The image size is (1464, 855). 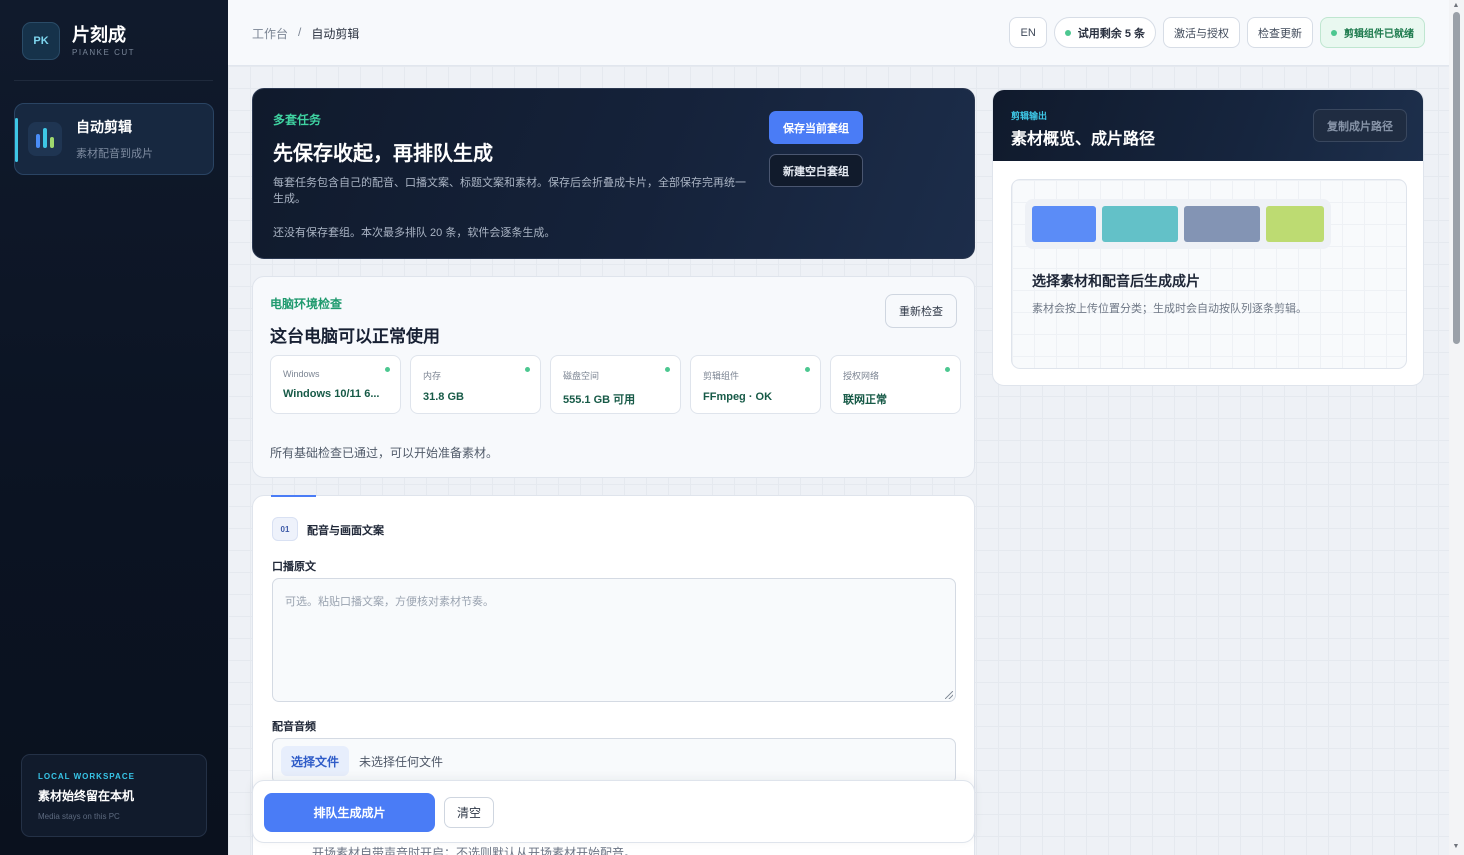 What do you see at coordinates (1064, 224) in the screenshot?
I see `swatch-blue` at bounding box center [1064, 224].